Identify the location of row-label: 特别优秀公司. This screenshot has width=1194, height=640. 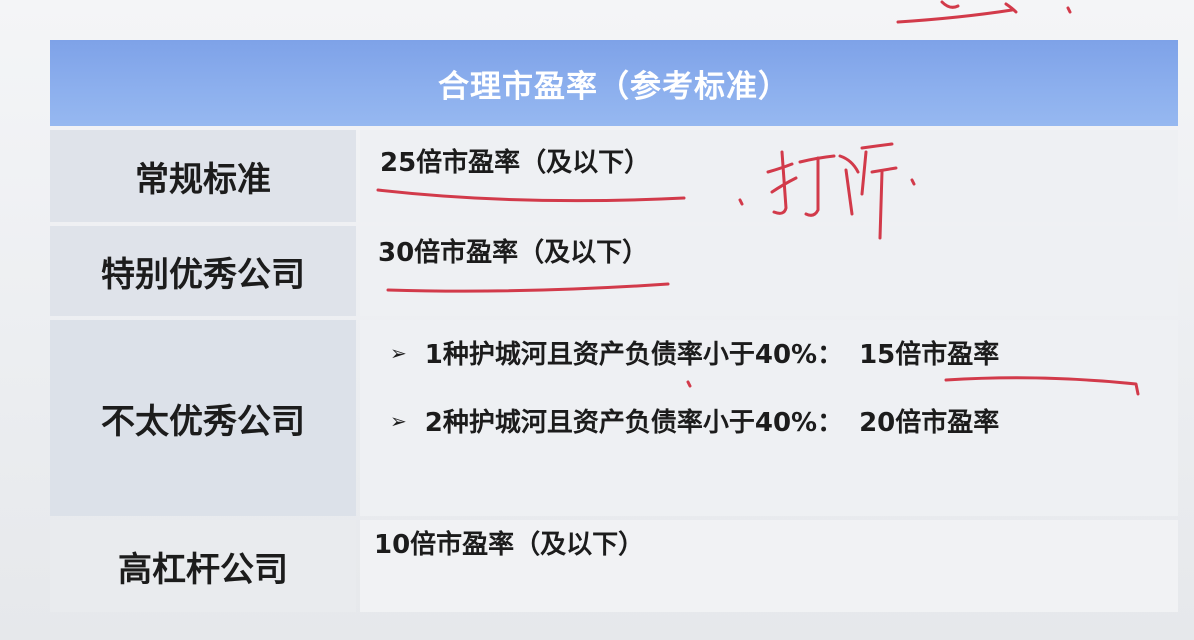
(203, 271).